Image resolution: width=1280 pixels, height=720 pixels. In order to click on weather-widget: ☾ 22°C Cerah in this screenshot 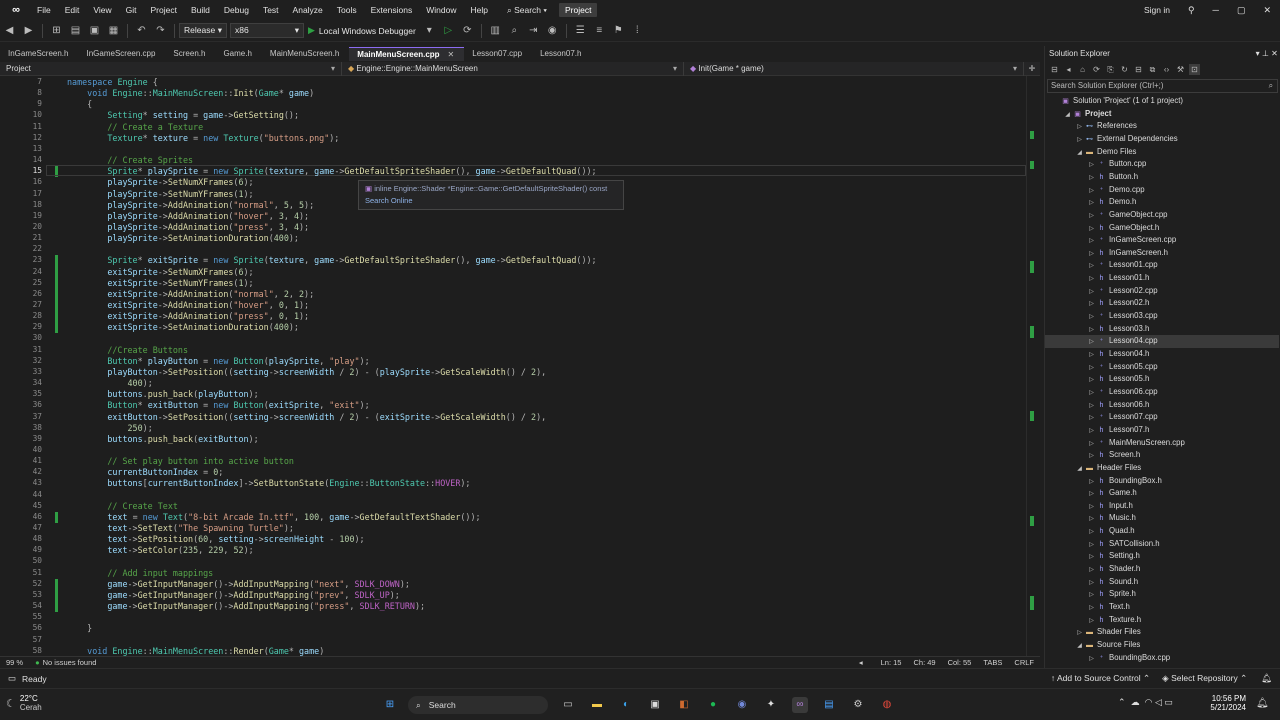, I will do `click(24, 703)`.